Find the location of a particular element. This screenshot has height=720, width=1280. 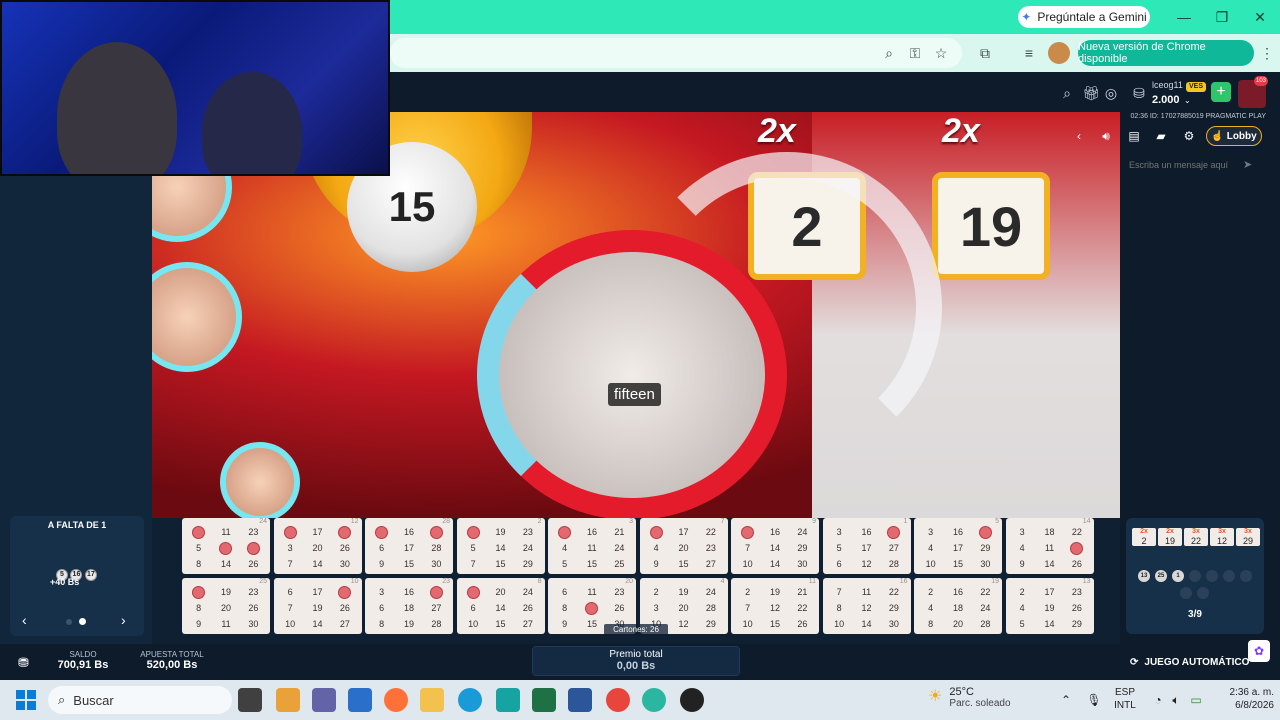

card-cell: 29 is located at coordinates (985, 548).